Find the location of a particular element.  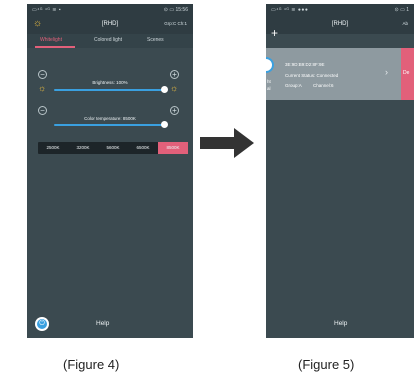

preset-5600k: 5600K is located at coordinates (113, 148).